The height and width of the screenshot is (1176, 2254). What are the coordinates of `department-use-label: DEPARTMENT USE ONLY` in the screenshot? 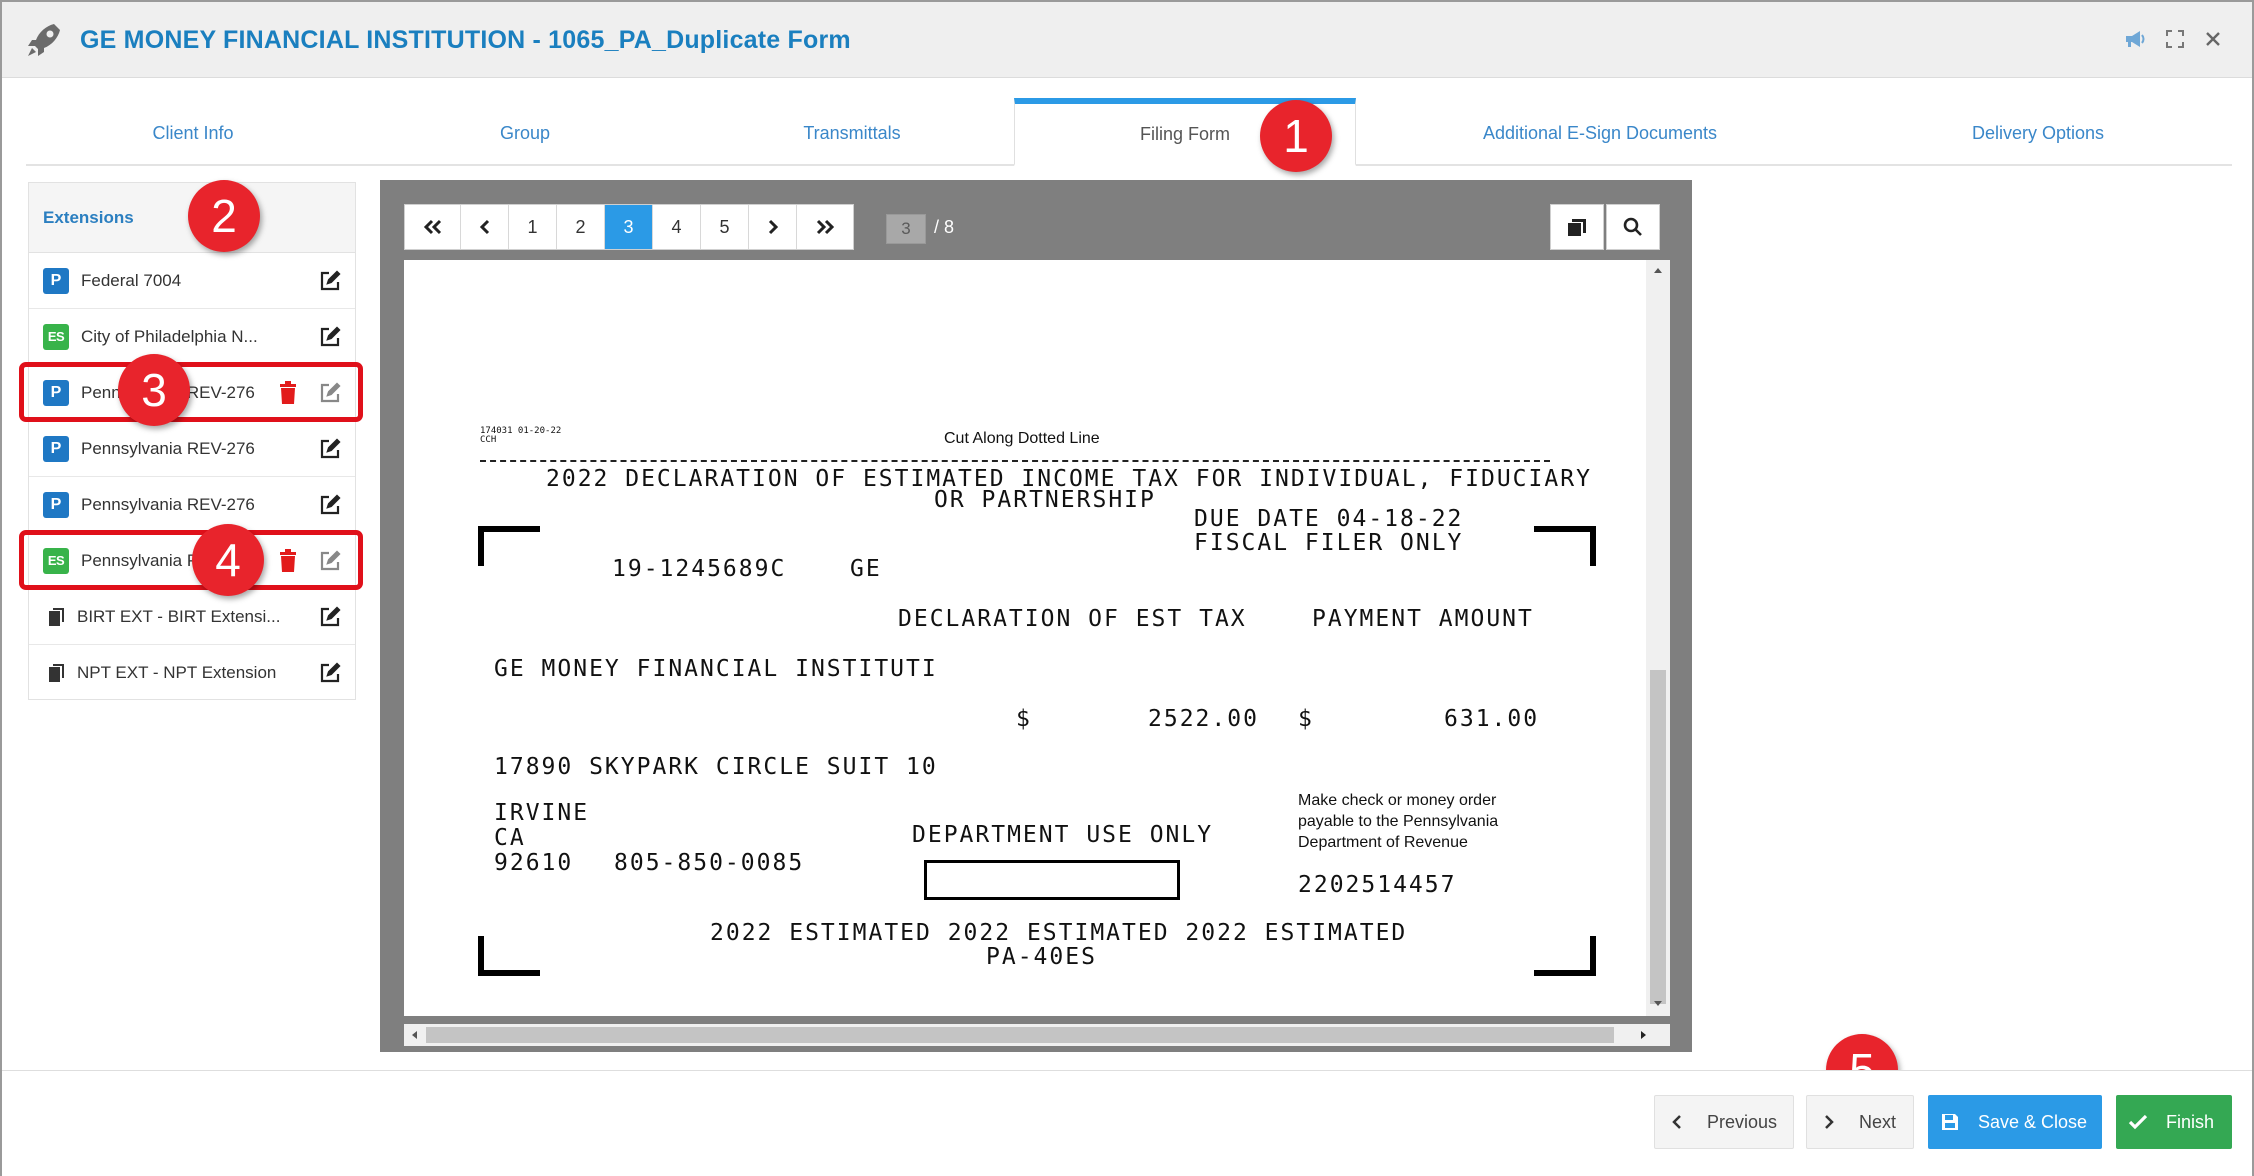 It's located at (1063, 835).